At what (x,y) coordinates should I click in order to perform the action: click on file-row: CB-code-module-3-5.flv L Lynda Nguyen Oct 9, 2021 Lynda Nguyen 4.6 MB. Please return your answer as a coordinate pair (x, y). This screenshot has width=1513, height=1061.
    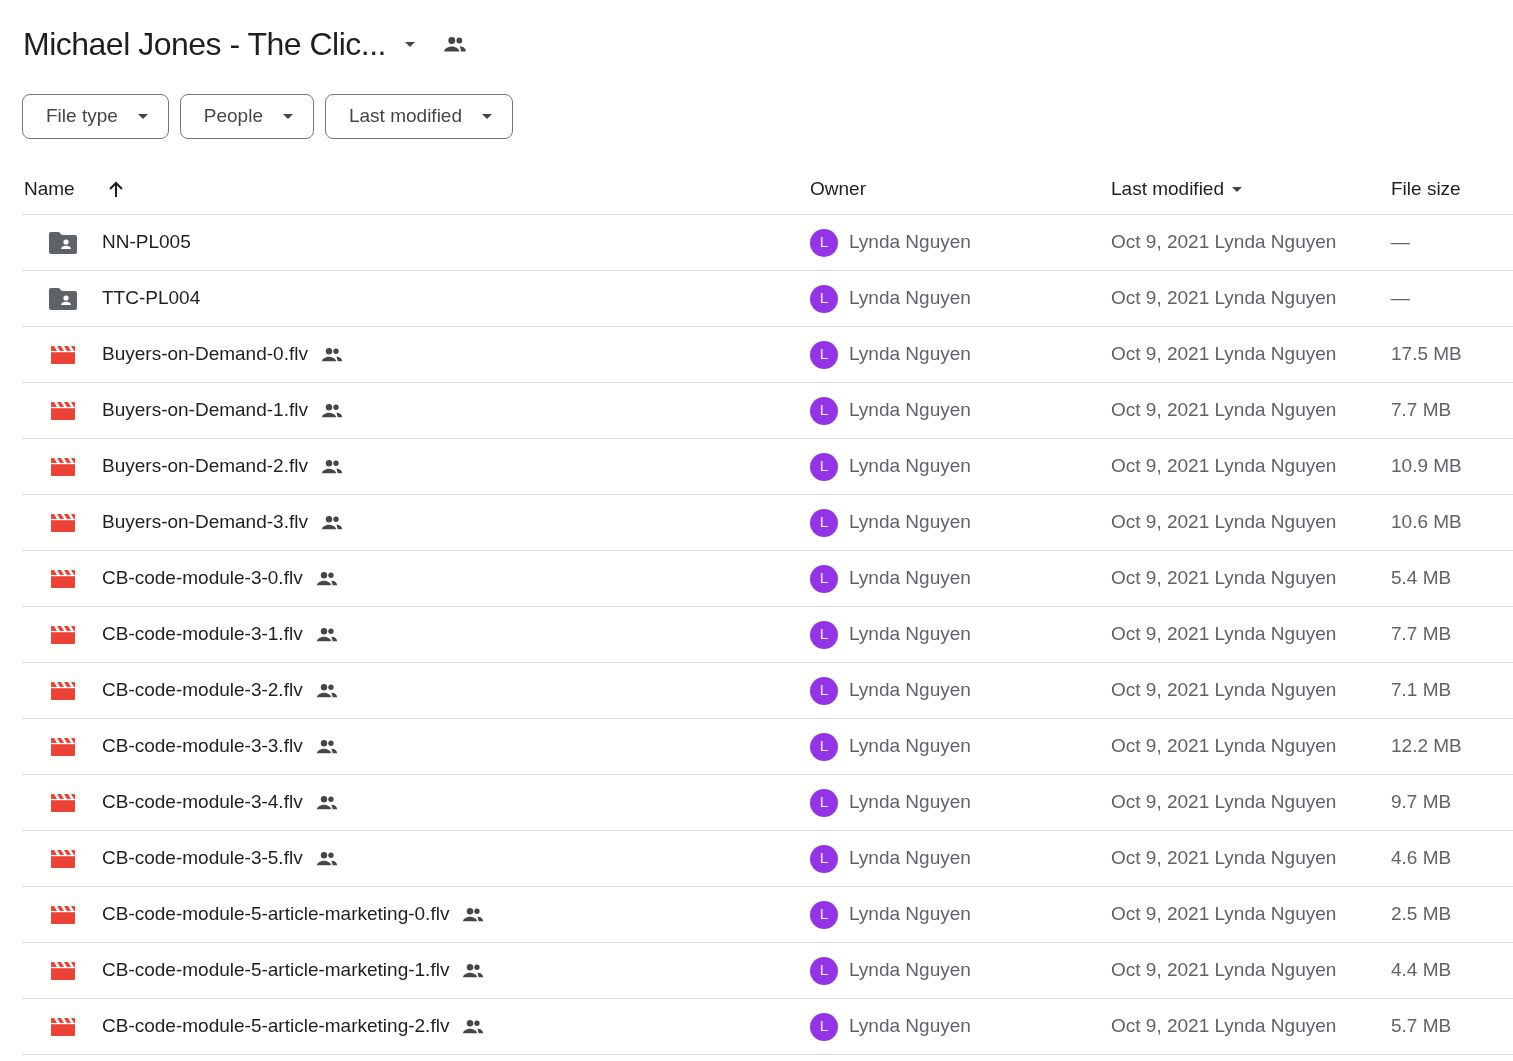
    Looking at the image, I should click on (767, 859).